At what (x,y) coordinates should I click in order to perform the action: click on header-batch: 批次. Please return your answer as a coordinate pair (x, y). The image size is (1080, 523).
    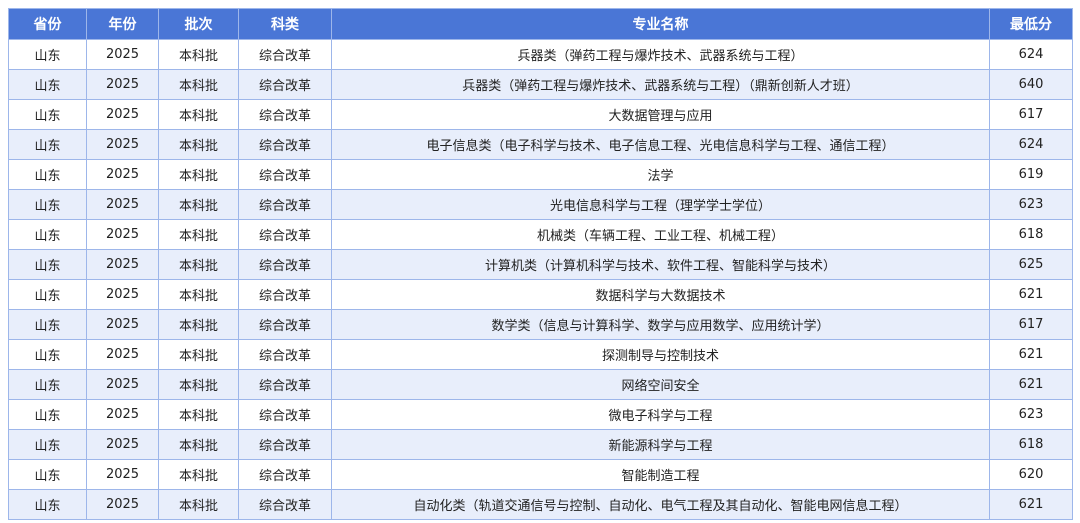
    Looking at the image, I should click on (198, 24).